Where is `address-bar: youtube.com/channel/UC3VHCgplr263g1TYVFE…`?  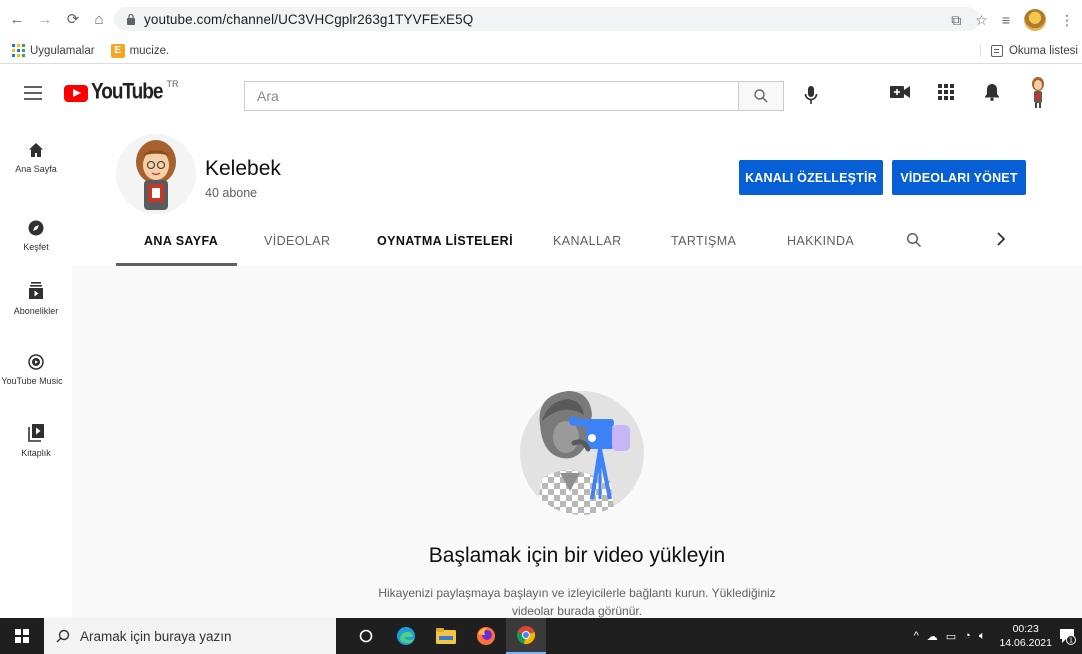 address-bar: youtube.com/channel/UC3VHCgplr263g1TYVFE… is located at coordinates (547, 19).